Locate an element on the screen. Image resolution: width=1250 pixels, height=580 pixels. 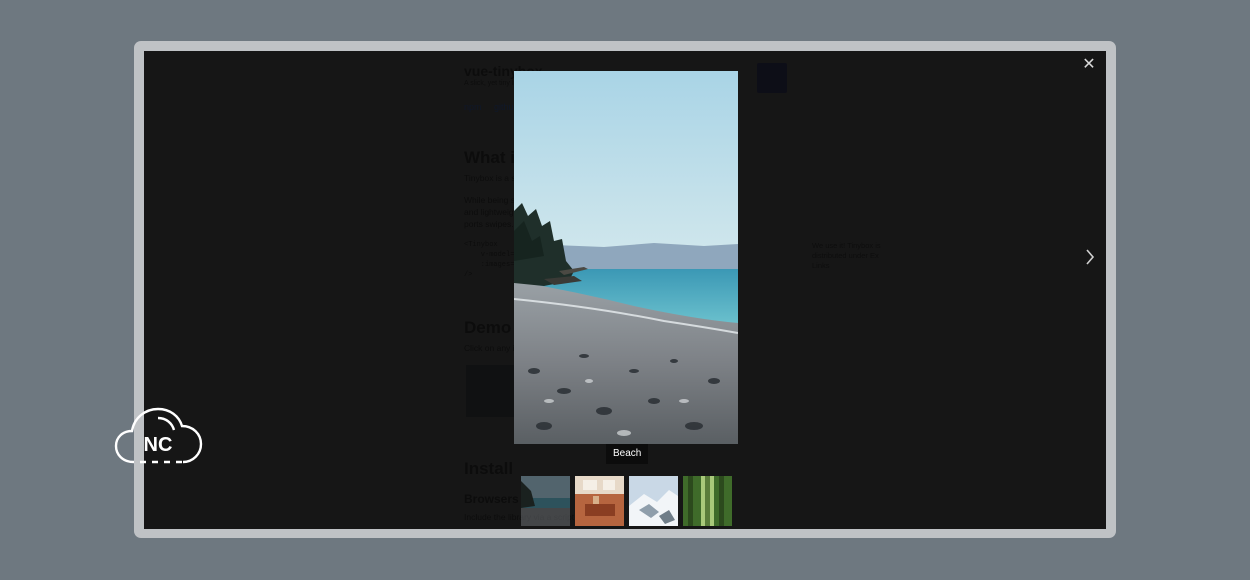
thumbnail-coast is located at coordinates (545, 501).